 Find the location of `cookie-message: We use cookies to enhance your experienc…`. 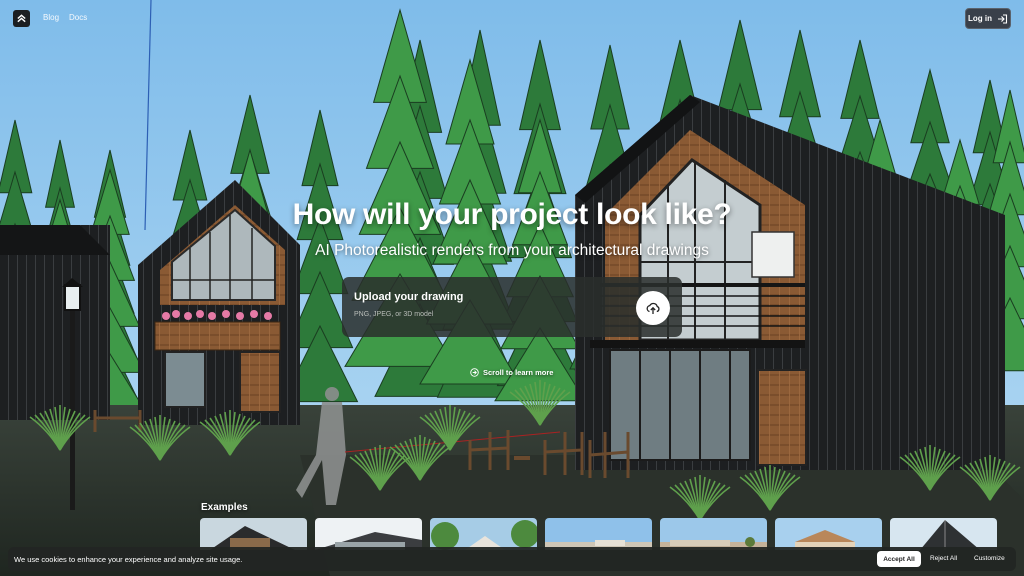

cookie-message: We use cookies to enhance your experienc… is located at coordinates (128, 559).